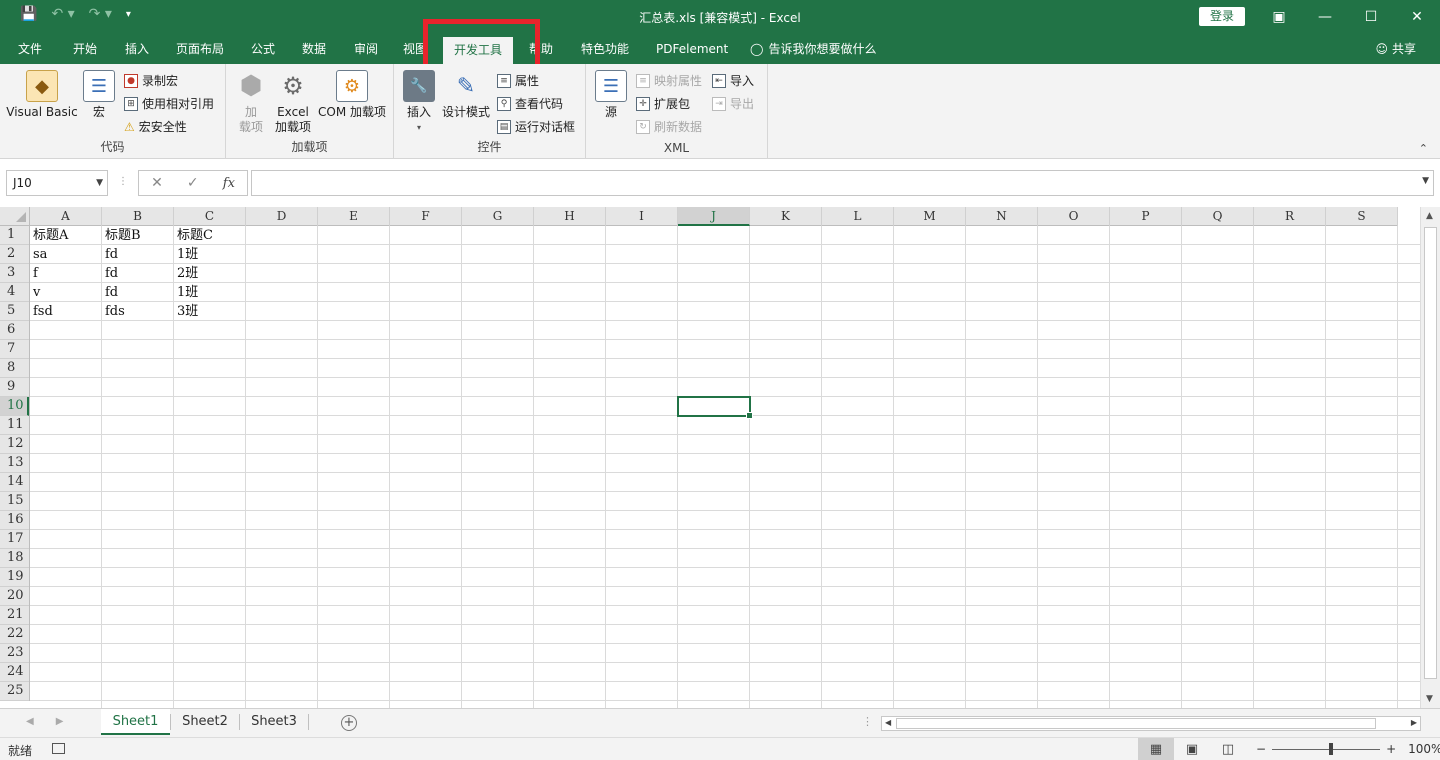 Image resolution: width=1440 pixels, height=760 pixels. I want to click on normal-view-icon: ▦, so click(1156, 749).